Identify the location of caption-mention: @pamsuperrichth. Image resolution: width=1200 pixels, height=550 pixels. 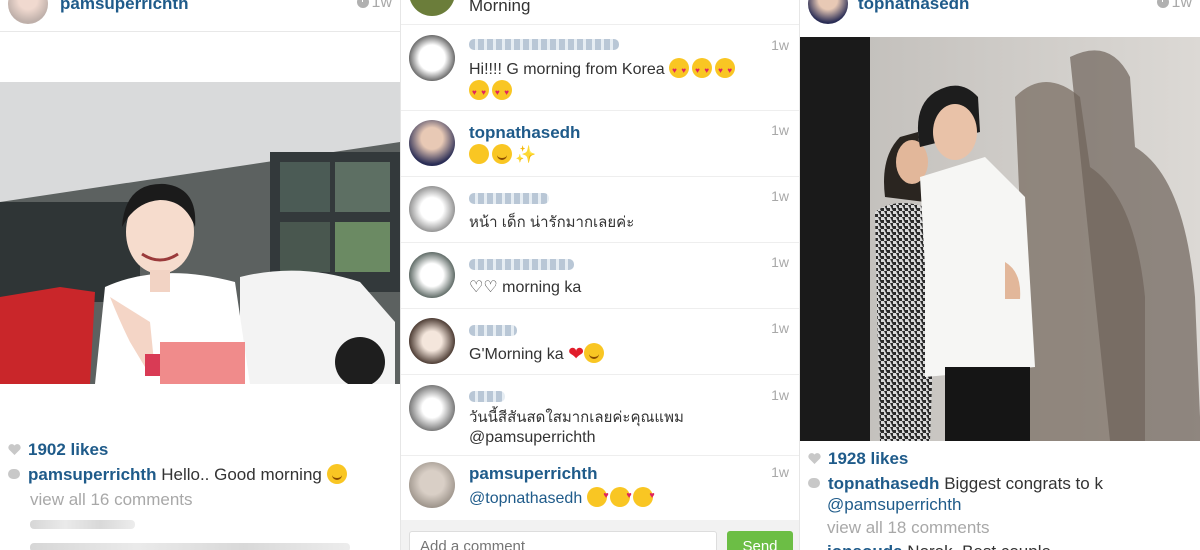
(894, 504).